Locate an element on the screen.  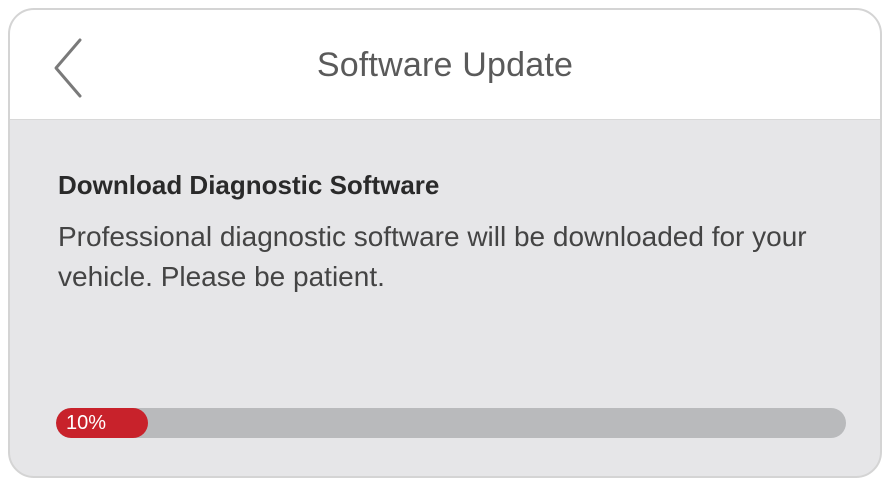
page-title: Software Update is located at coordinates (445, 65).